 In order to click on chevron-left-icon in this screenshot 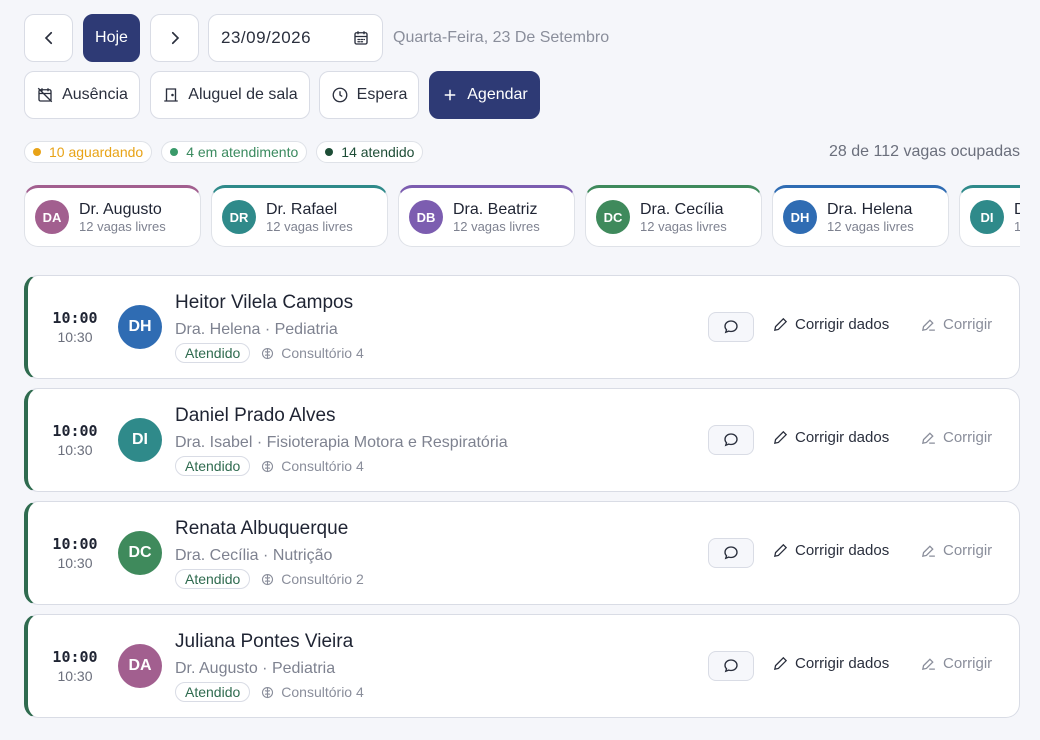, I will do `click(48, 38)`.